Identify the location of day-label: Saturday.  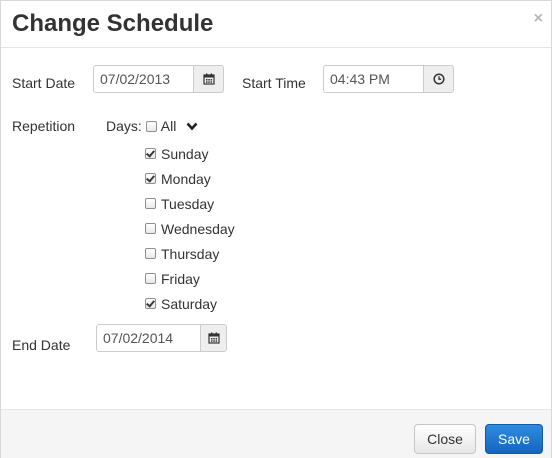
(189, 303).